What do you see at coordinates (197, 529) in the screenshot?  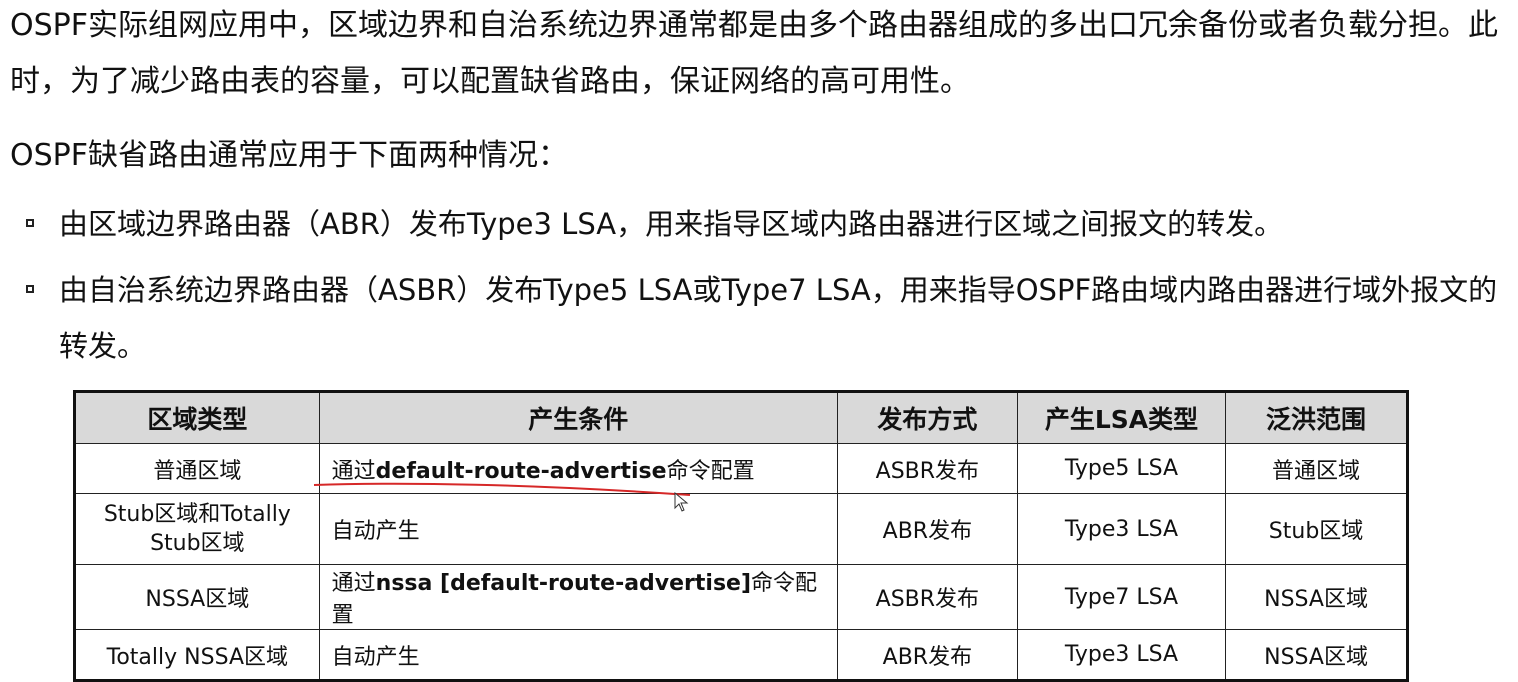 I see `cell-area-type: Stub区域和Totally Stub区域` at bounding box center [197, 529].